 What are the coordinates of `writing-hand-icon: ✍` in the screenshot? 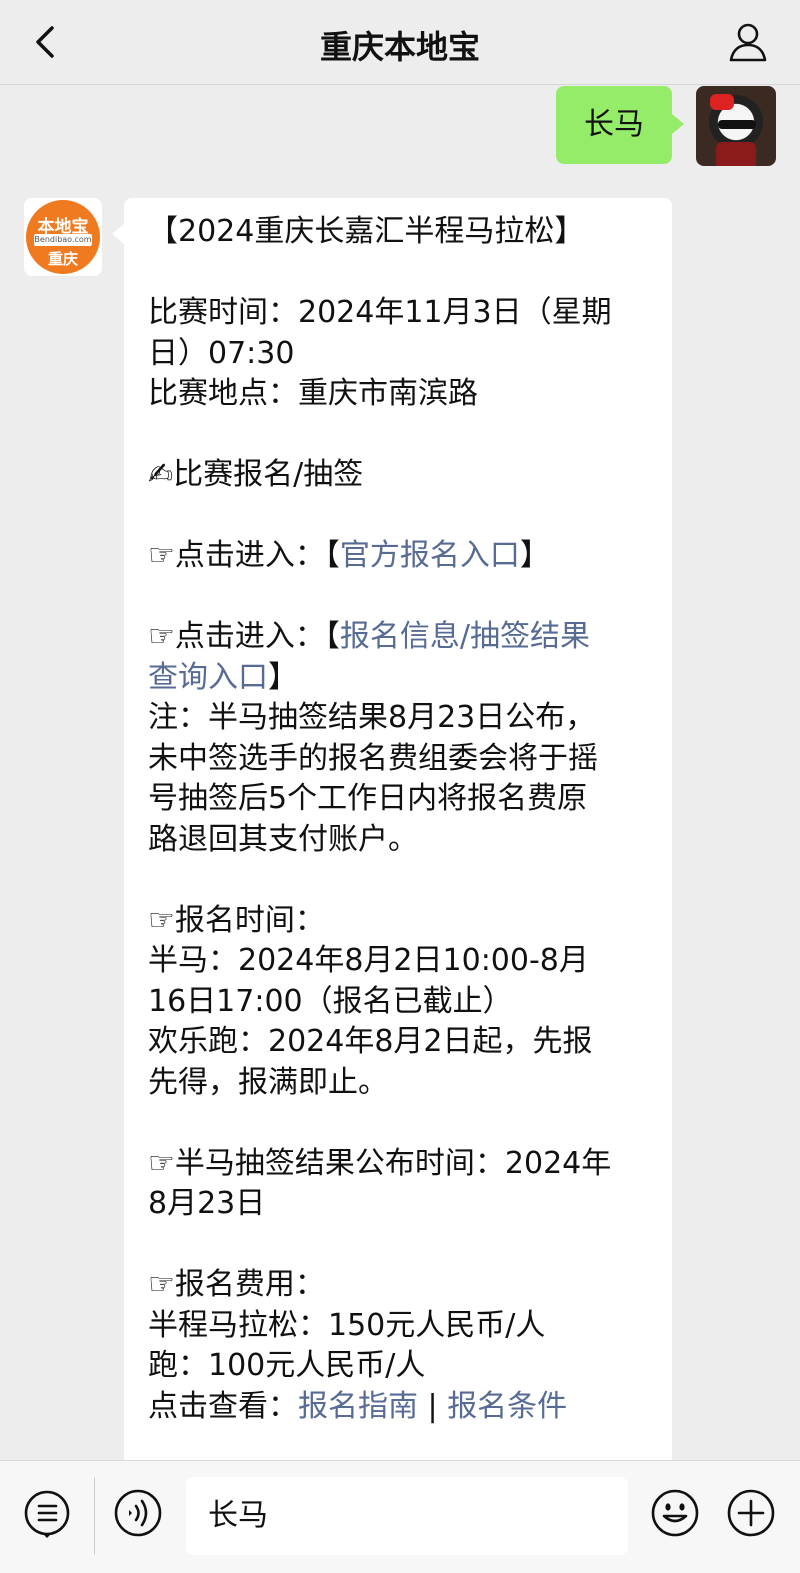 It's located at (161, 474).